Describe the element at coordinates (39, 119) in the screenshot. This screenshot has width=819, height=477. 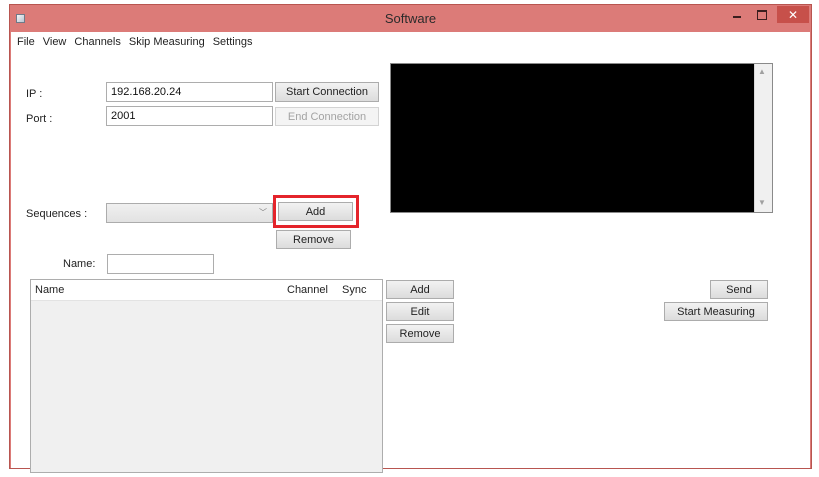
I see `port-label: Port :` at that location.